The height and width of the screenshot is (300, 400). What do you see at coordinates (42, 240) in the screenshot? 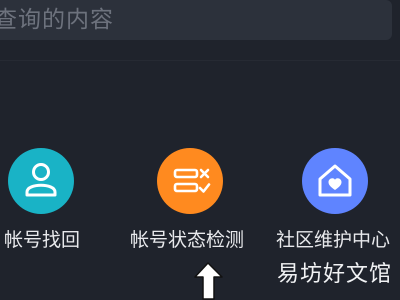
I see `account-recovery-label: 帐号找回` at bounding box center [42, 240].